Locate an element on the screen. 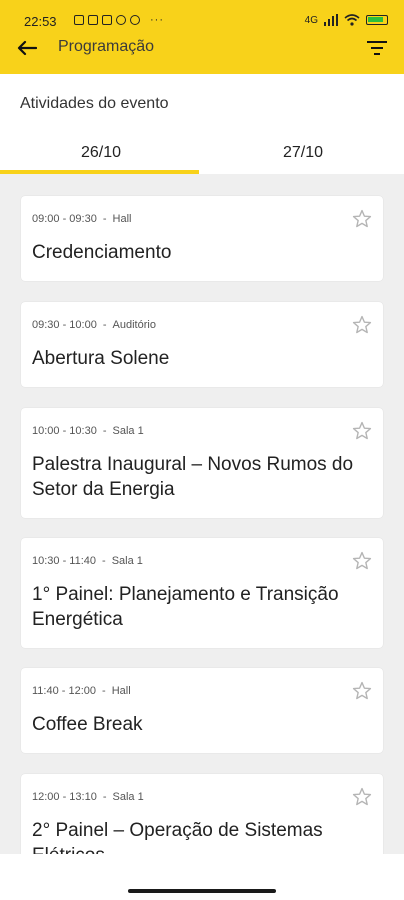 This screenshot has width=404, height=900. activity-location: Auditório is located at coordinates (134, 325).